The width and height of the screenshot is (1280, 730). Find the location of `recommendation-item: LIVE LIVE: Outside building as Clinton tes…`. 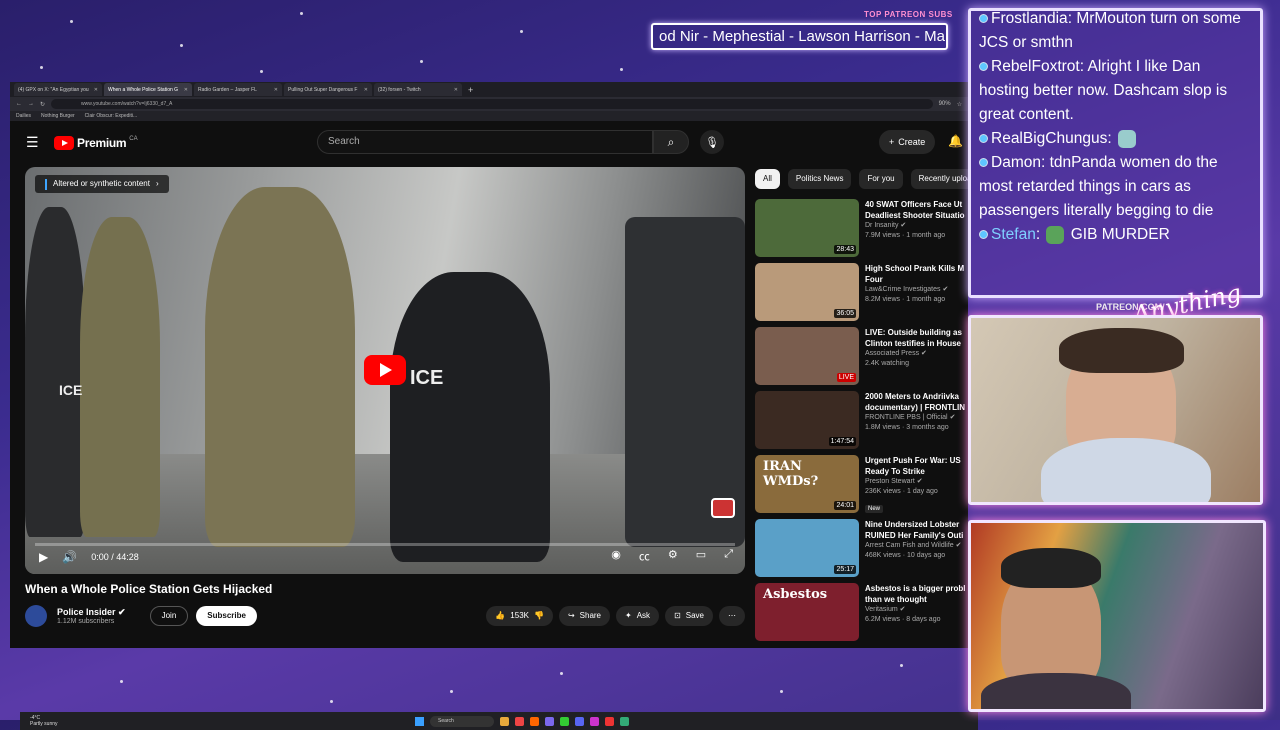

recommendation-item: LIVE LIVE: Outside building as Clinton tes… is located at coordinates (861, 356).